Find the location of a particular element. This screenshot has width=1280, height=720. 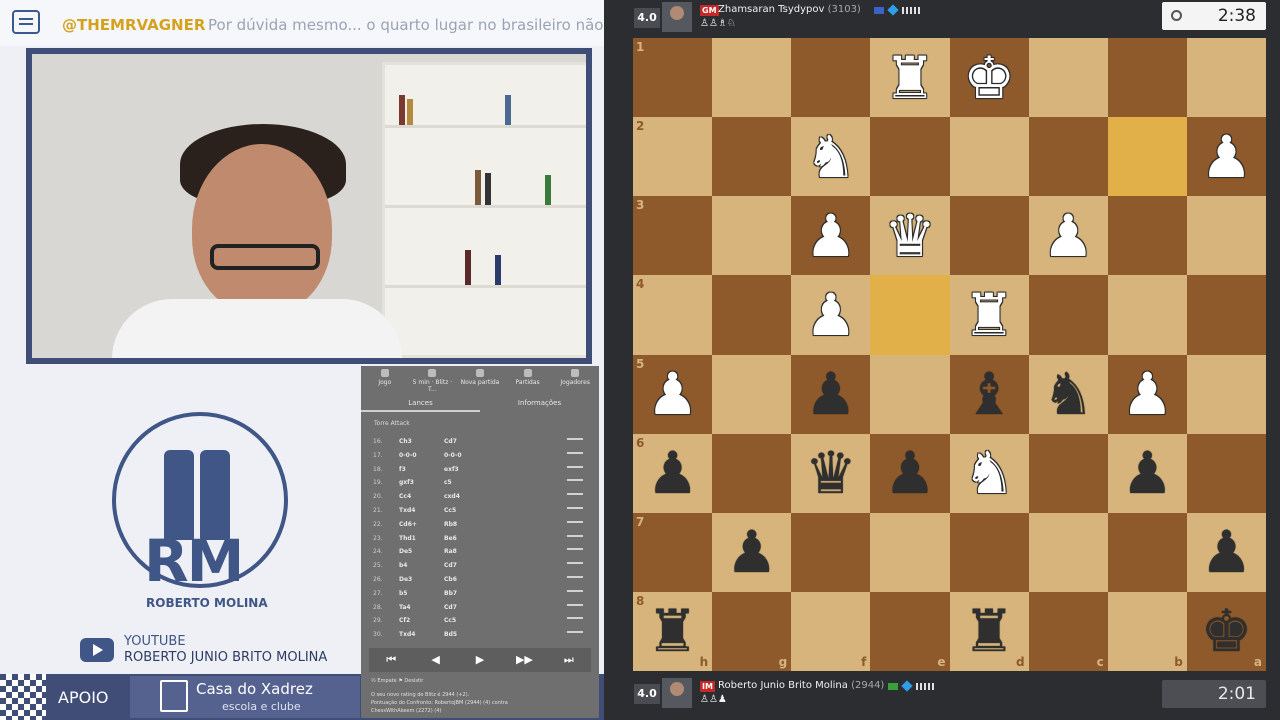

move-row: 18. f3 exf3 is located at coordinates (482, 469).